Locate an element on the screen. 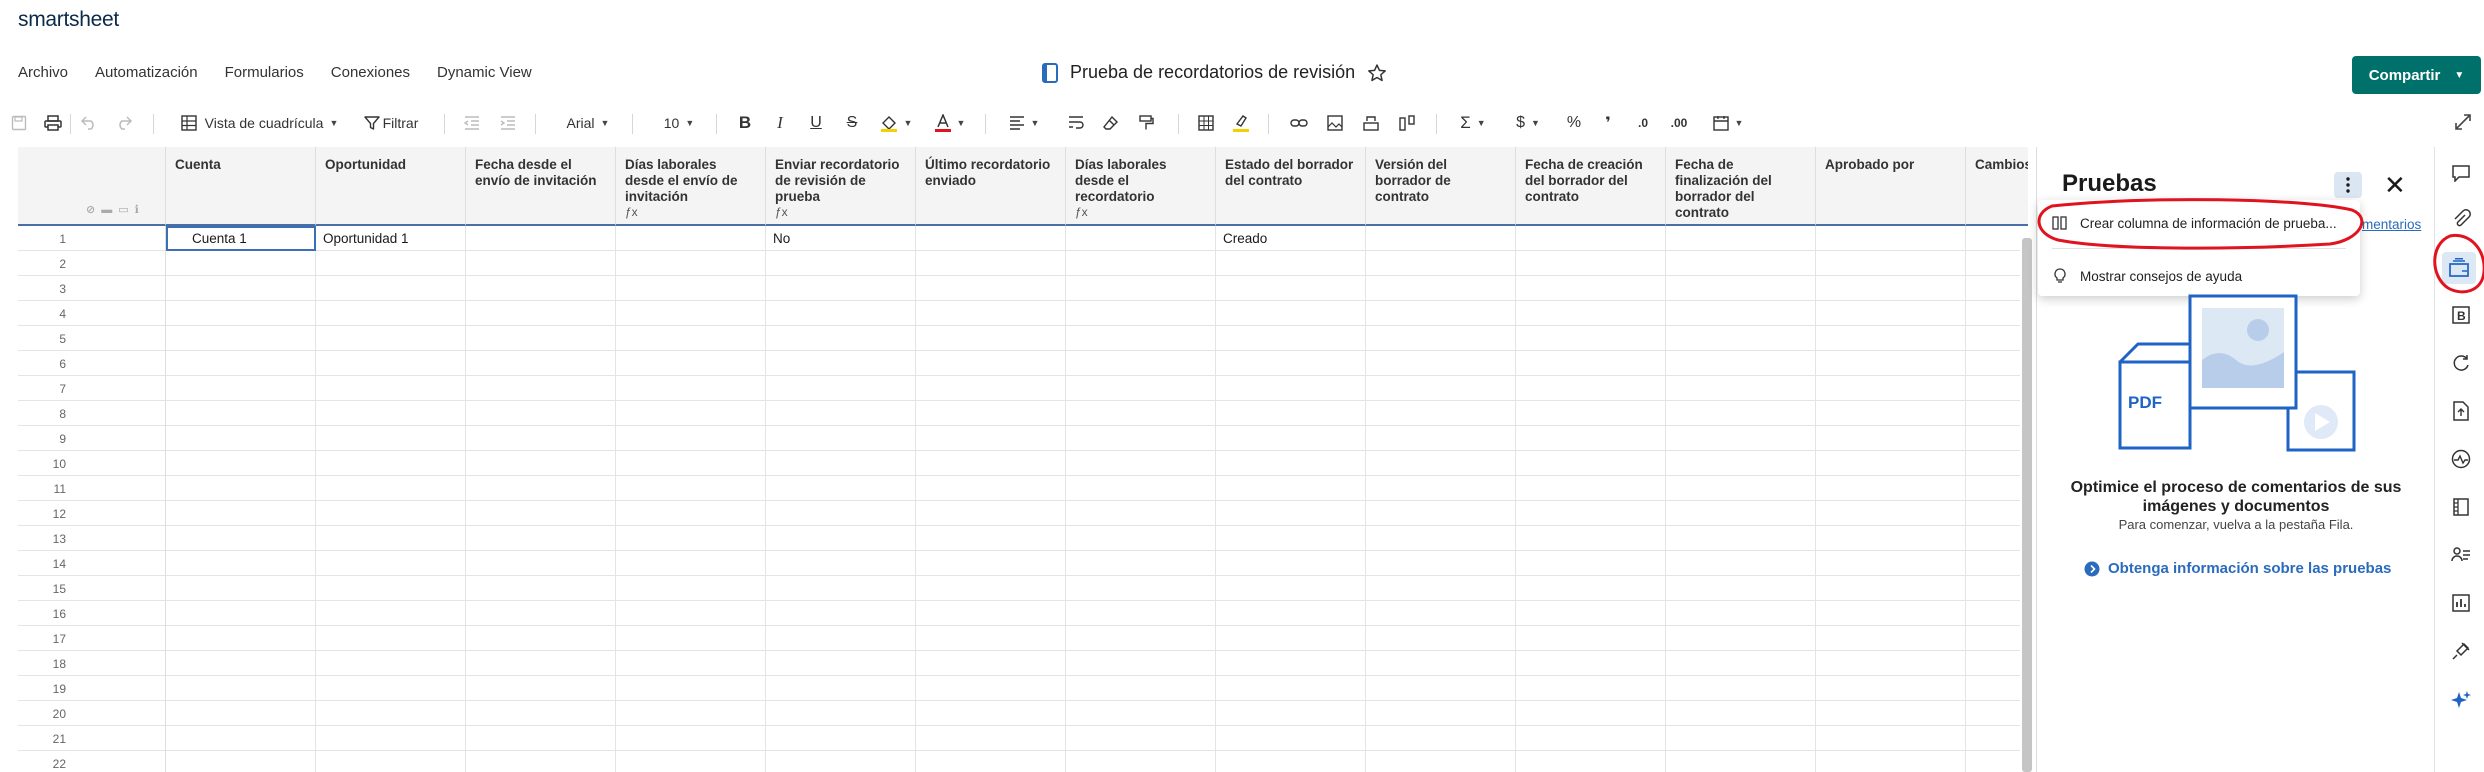 The height and width of the screenshot is (772, 2484). highlight-changes-icon is located at coordinates (1241, 123).